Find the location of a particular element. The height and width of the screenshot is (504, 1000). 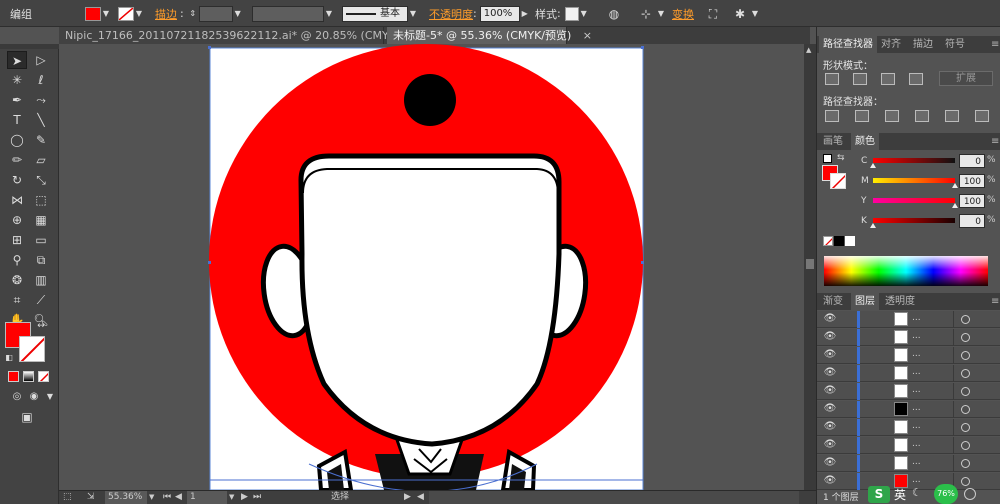

status-icon: ⇲ is located at coordinates (94, 497).